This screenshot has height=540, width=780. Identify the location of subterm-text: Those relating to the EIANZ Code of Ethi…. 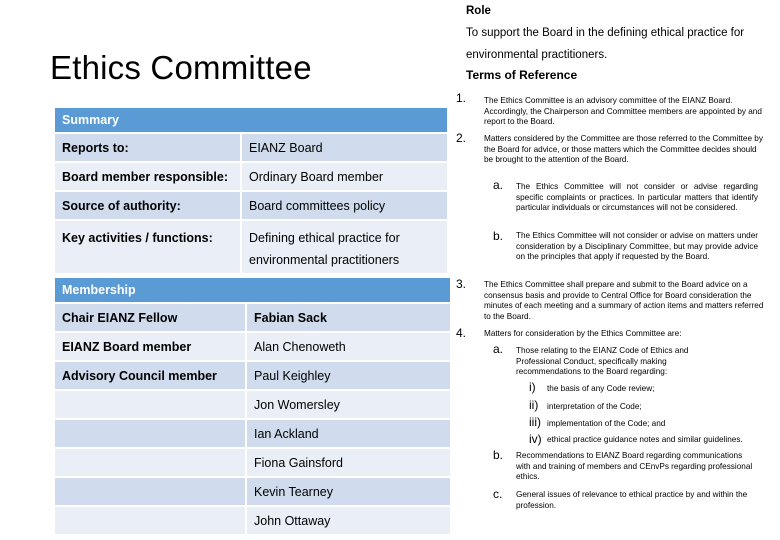
(602, 361).